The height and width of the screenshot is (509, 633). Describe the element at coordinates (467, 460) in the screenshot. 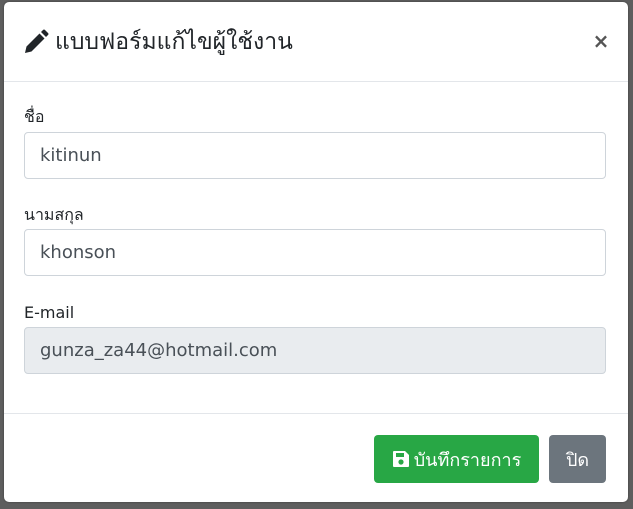

I see `save-button-label: บันทึกรายการ` at that location.